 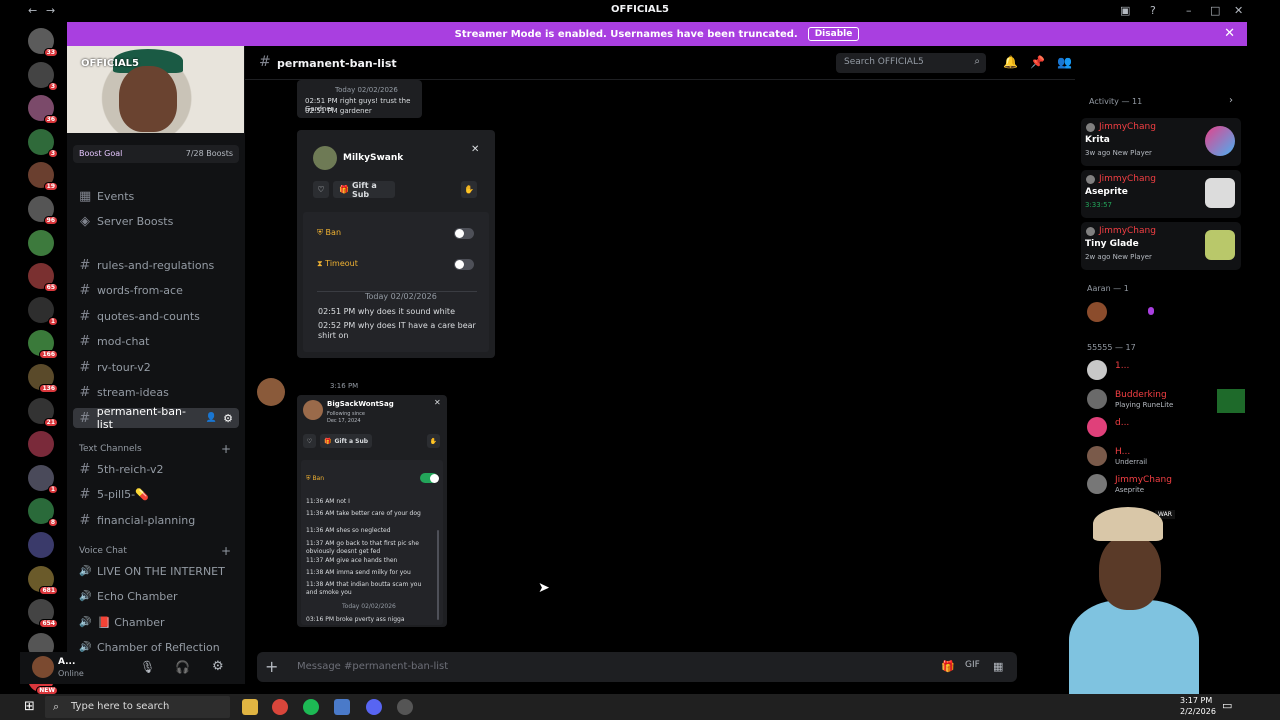 I want to click on sidebar-item-events: ▦ Events, so click(x=159, y=196).